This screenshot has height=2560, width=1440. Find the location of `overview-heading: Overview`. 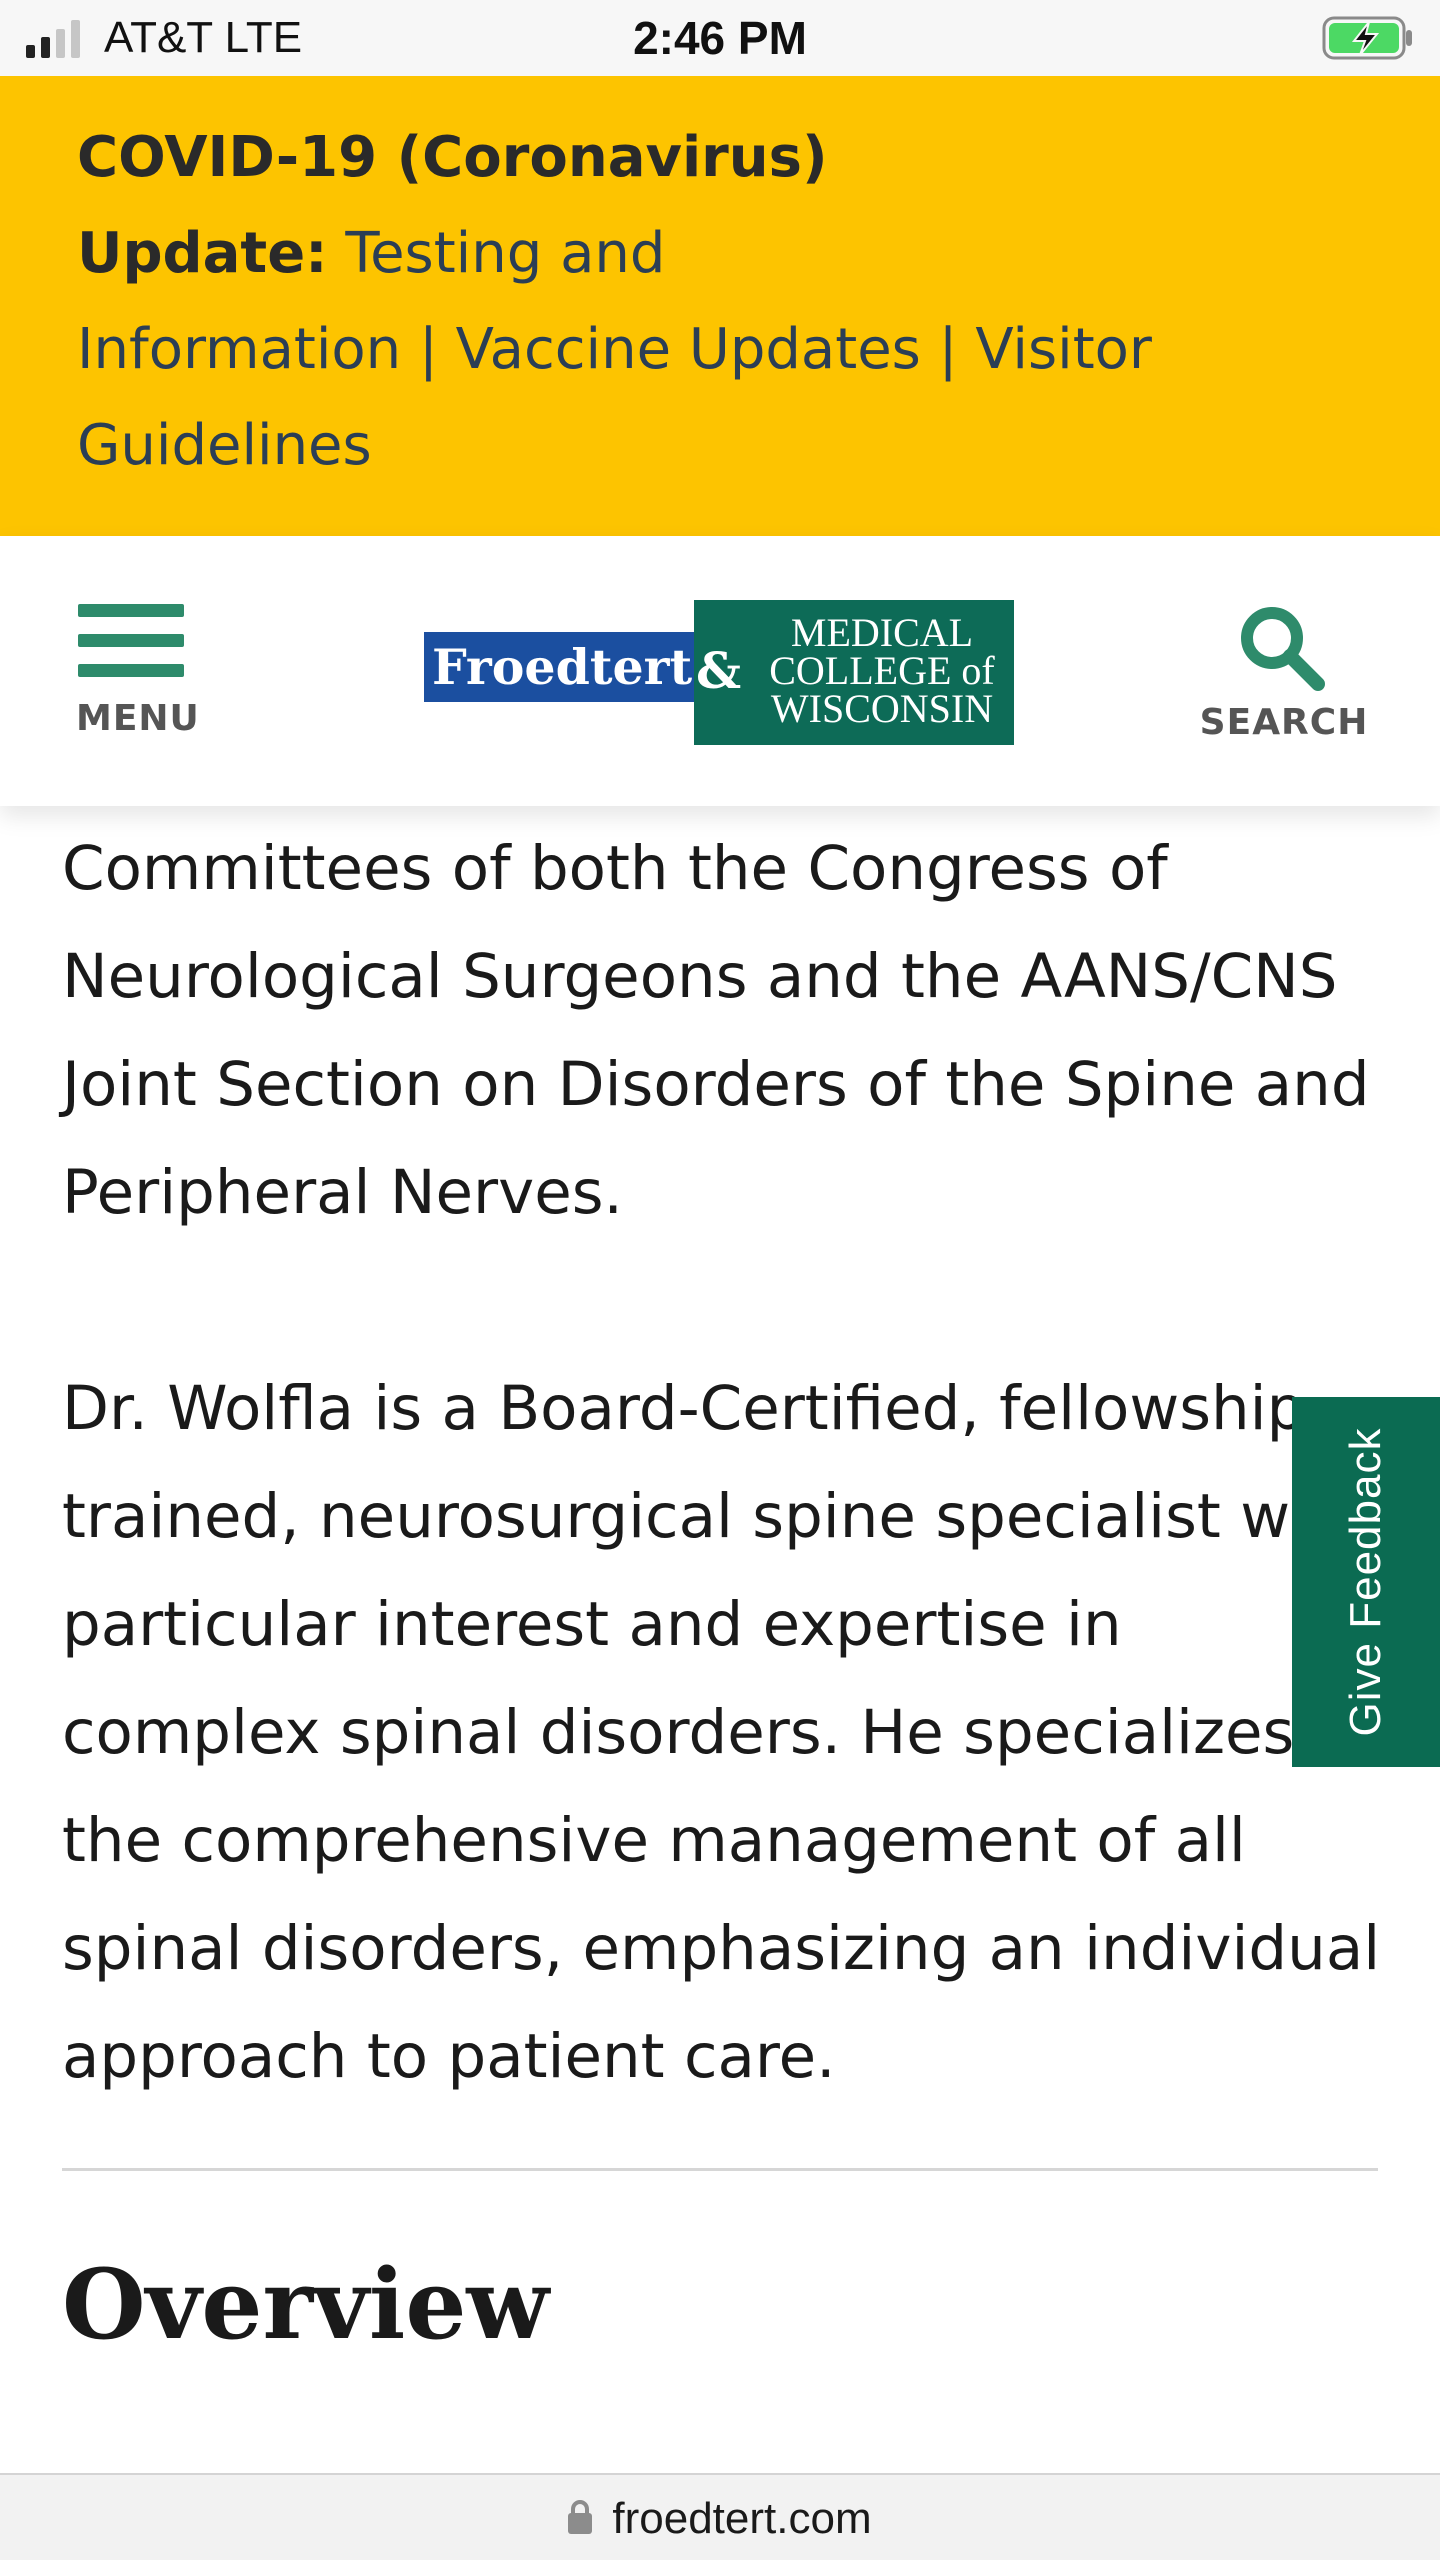

overview-heading: Overview is located at coordinates (306, 2304).